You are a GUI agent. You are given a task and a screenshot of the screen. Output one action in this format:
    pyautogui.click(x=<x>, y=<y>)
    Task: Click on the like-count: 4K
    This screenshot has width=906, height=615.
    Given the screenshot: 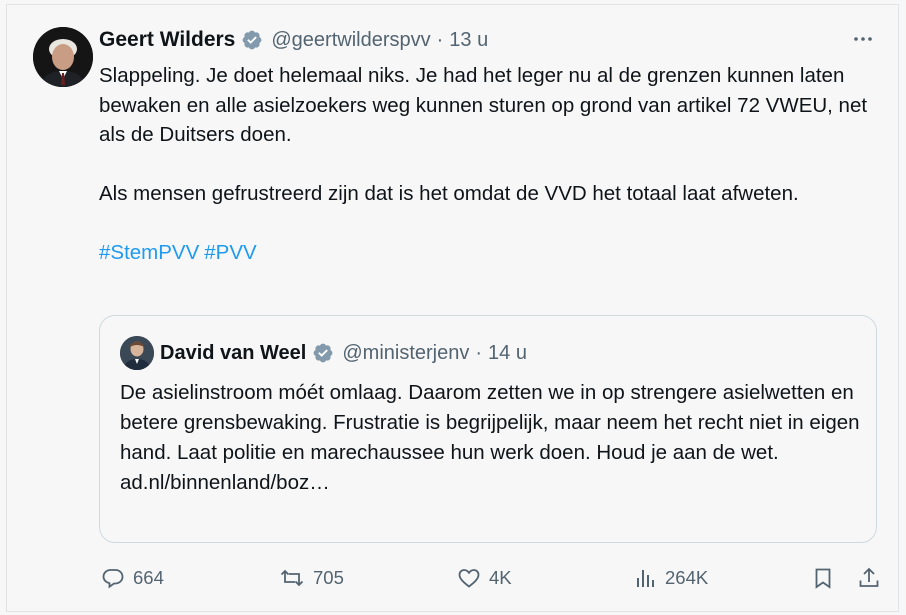 What is the action you would take?
    pyautogui.click(x=500, y=577)
    